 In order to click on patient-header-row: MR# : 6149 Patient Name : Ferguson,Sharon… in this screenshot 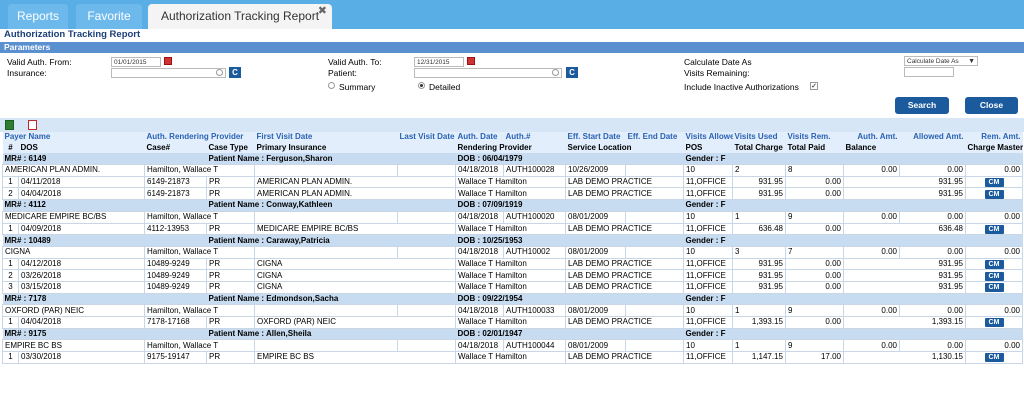, I will do `click(512, 159)`.